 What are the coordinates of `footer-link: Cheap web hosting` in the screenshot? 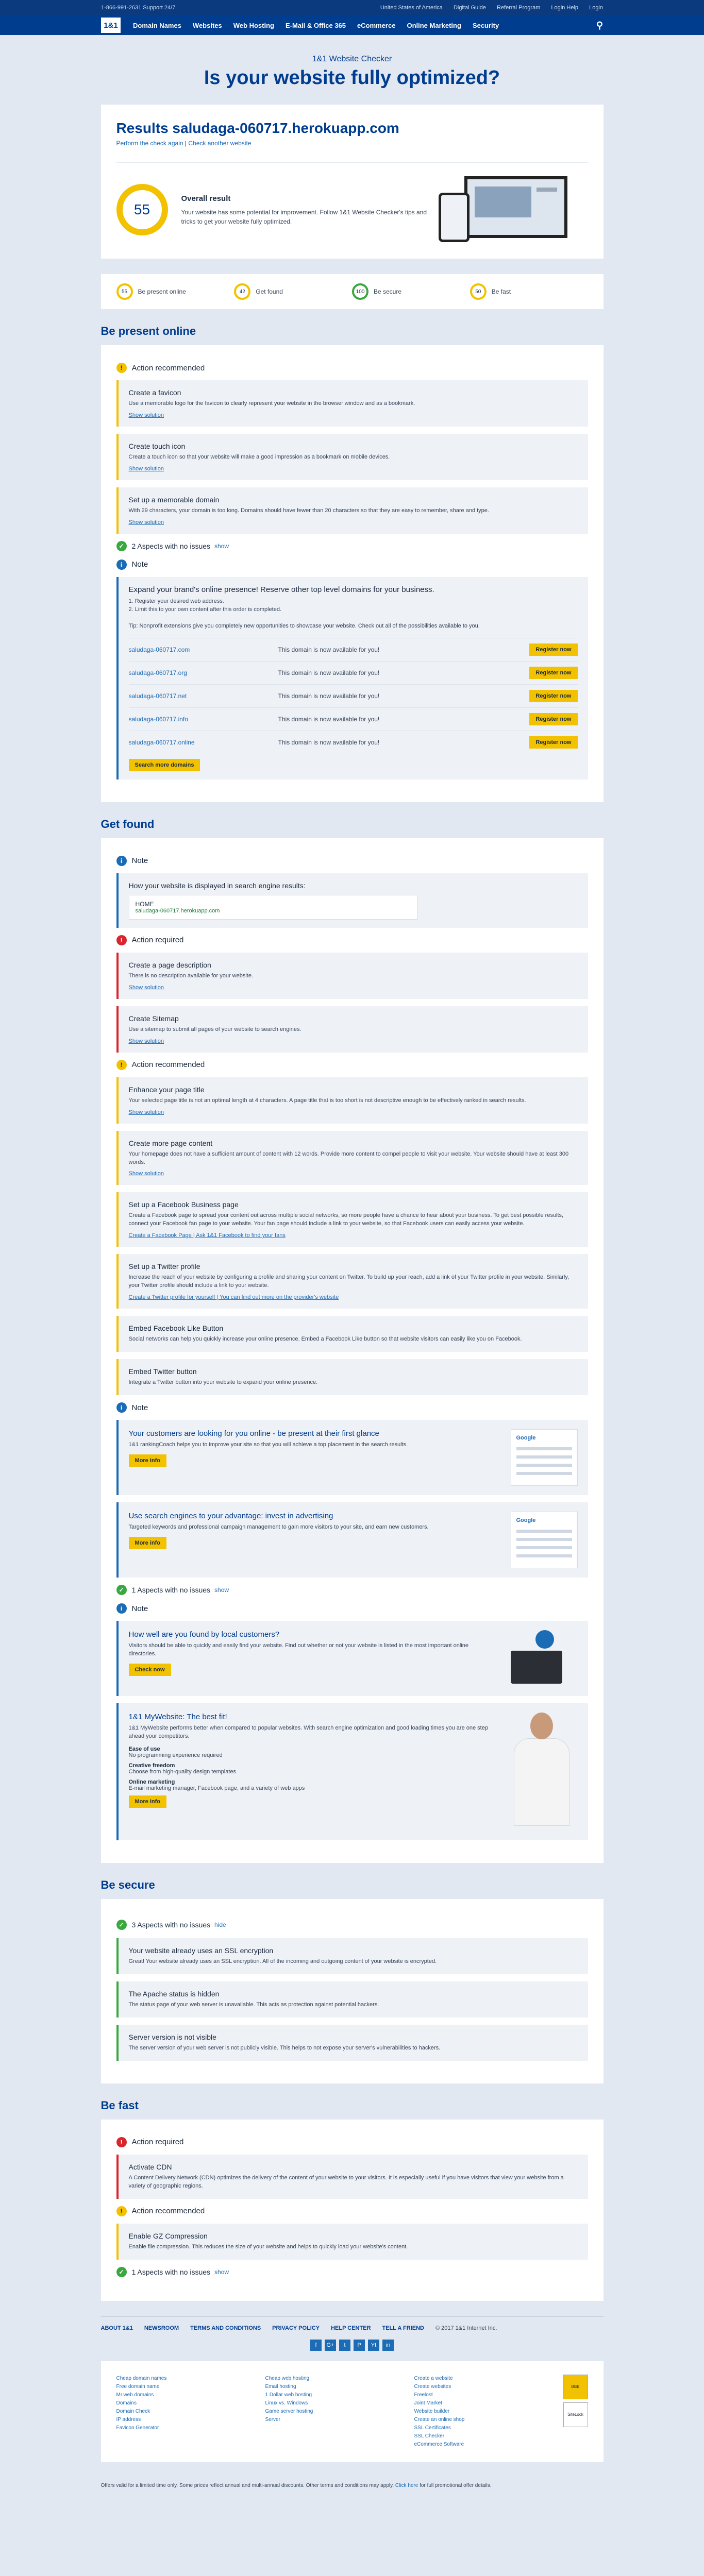 It's located at (339, 2379).